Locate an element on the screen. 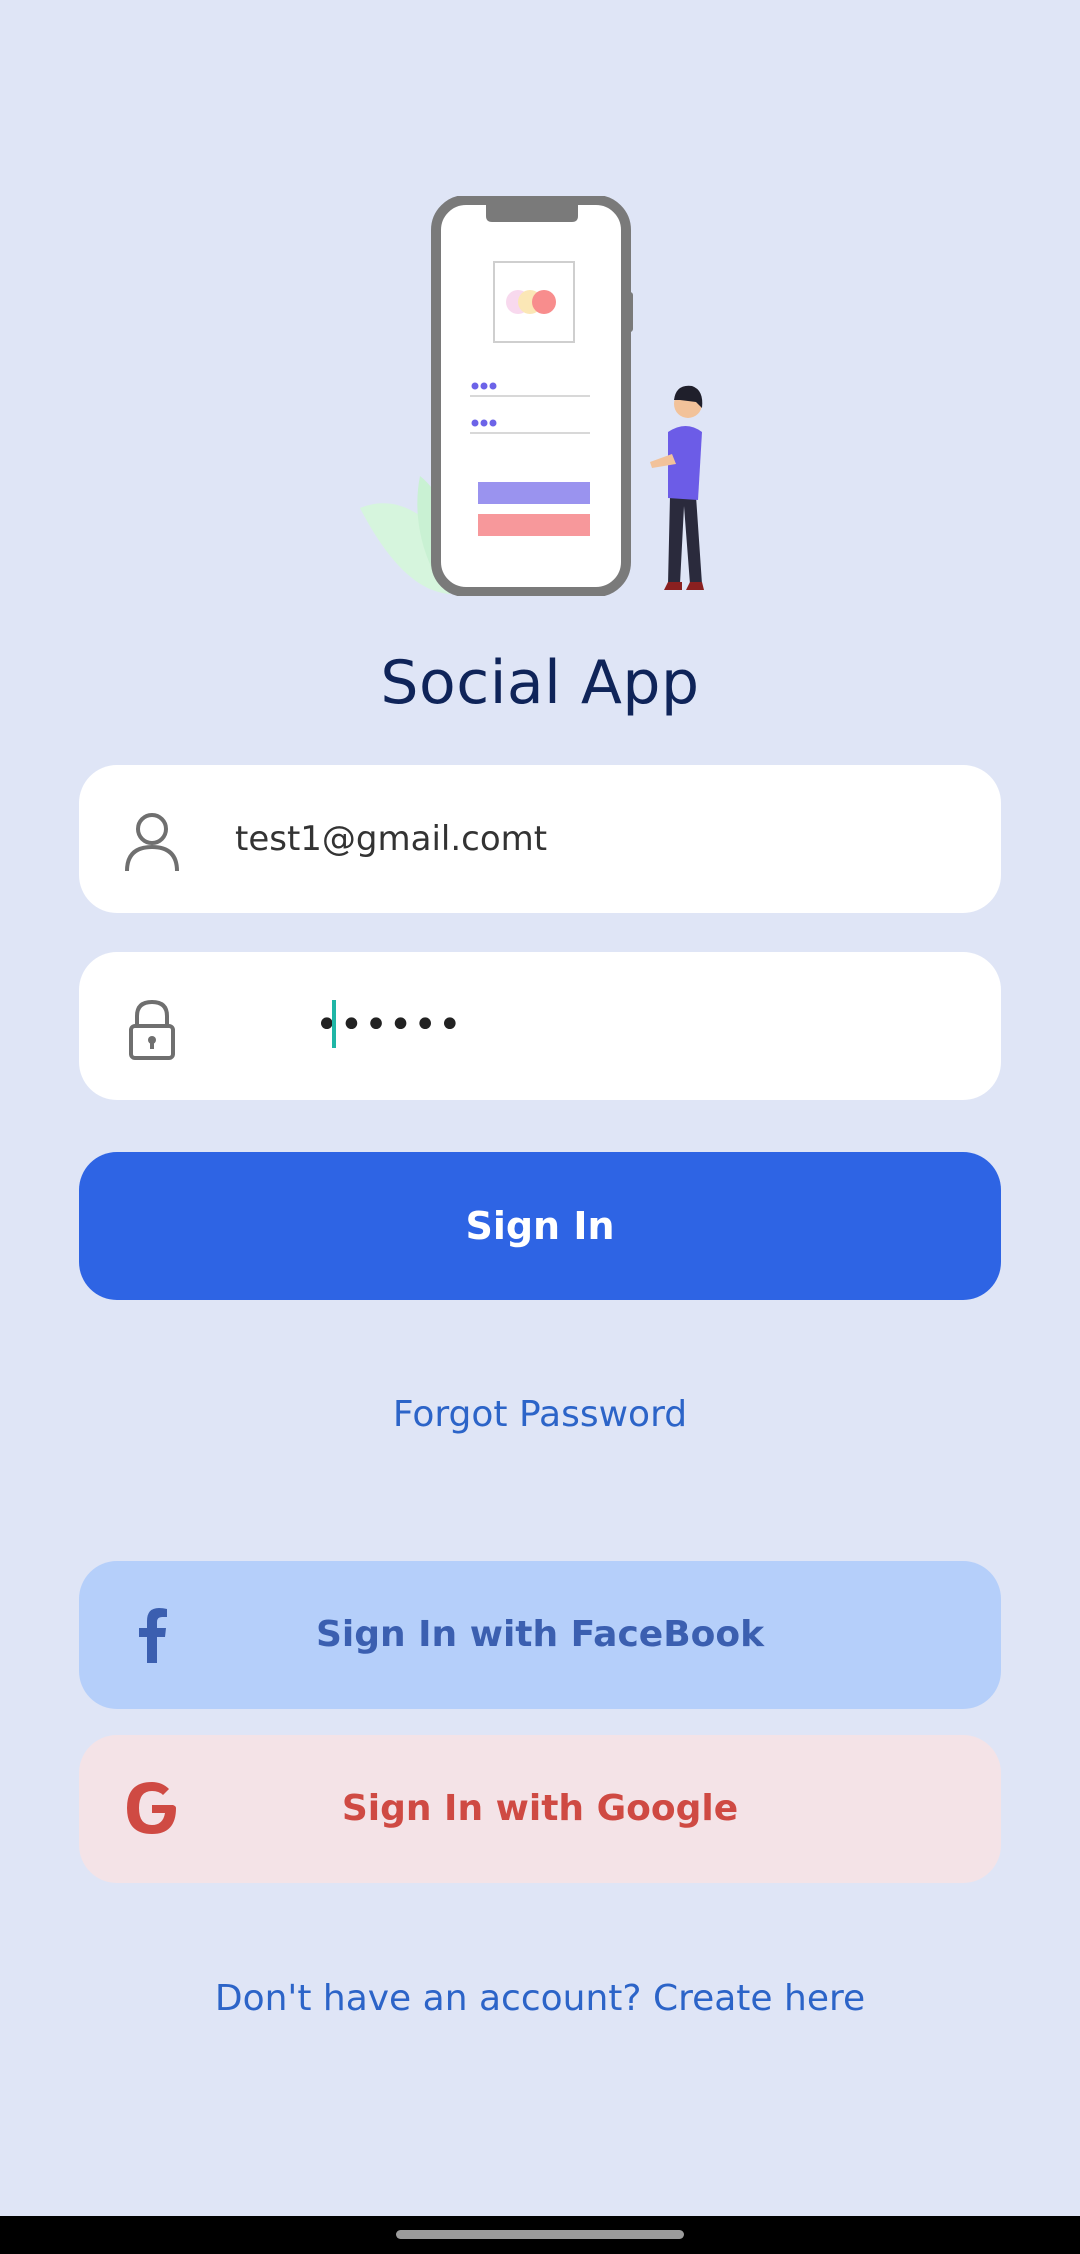 This screenshot has width=1080, height=2254. create-account-link: Don't have an account? Create here is located at coordinates (540, 1998).